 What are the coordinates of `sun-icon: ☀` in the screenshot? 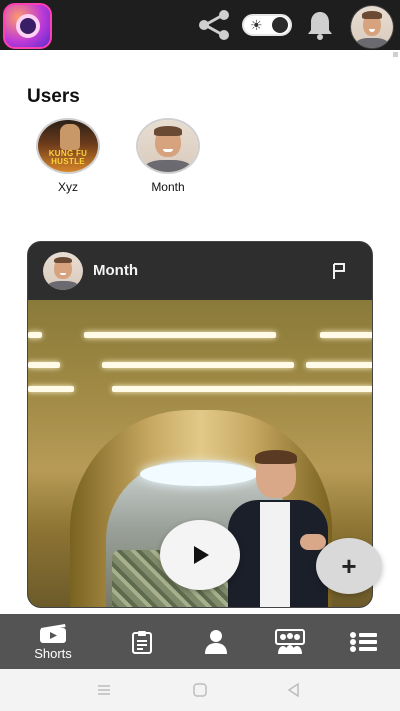 It's located at (256, 25).